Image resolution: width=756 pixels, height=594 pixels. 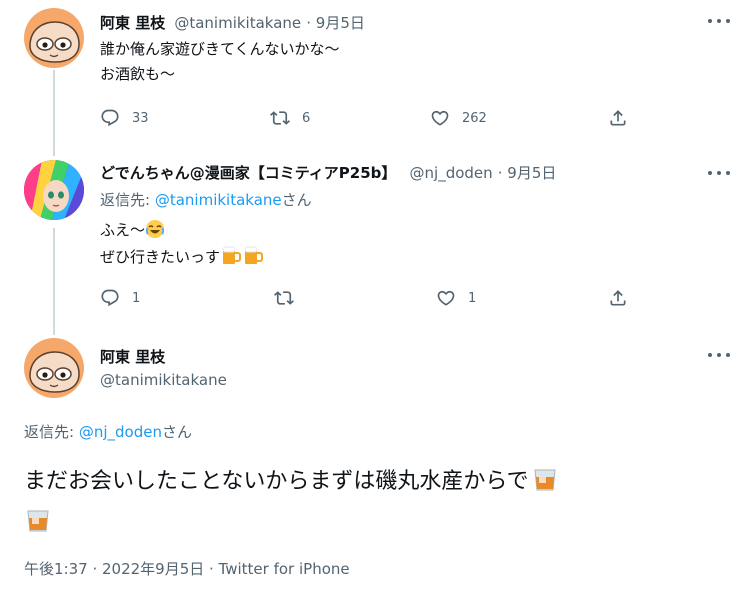 I want to click on reply-button: 1, so click(x=120, y=298).